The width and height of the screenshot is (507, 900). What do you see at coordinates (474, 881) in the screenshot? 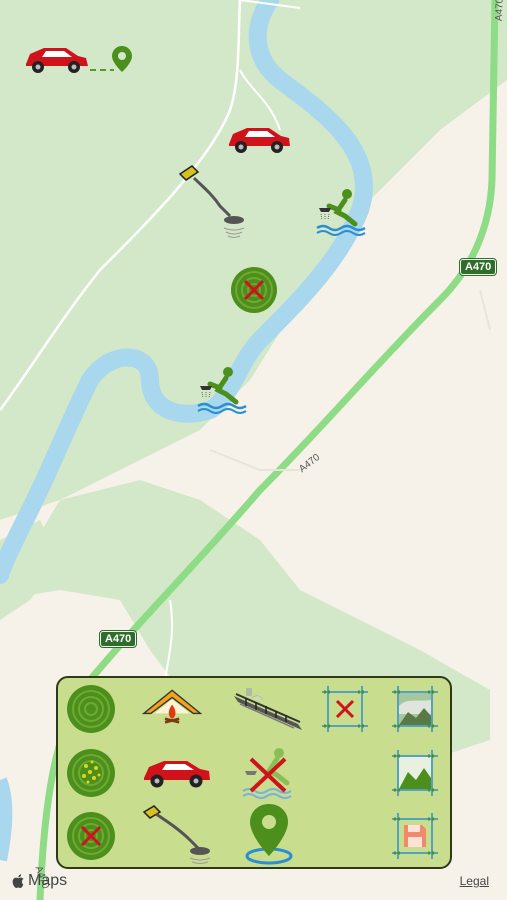
I see `legal-link: Legal` at bounding box center [474, 881].